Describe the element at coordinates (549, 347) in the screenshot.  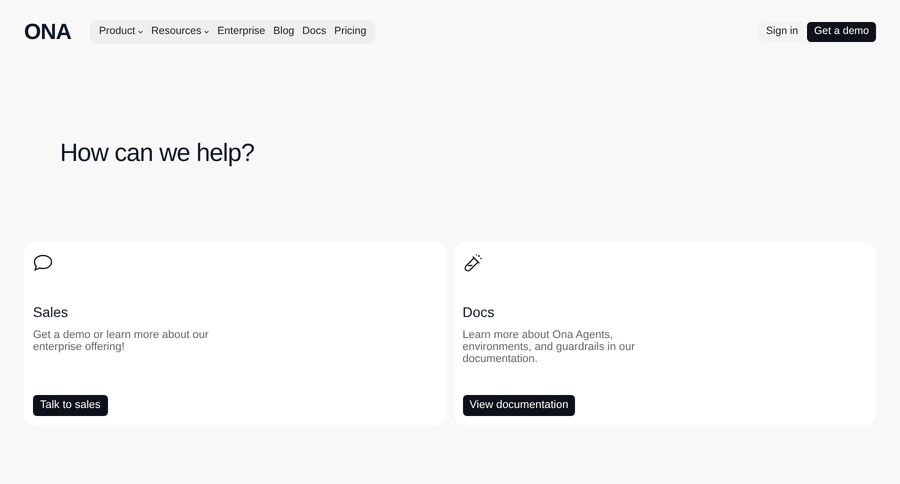
I see `card-description: Learn more about Ona Agents, environments, and guardrails in our documentation.` at that location.